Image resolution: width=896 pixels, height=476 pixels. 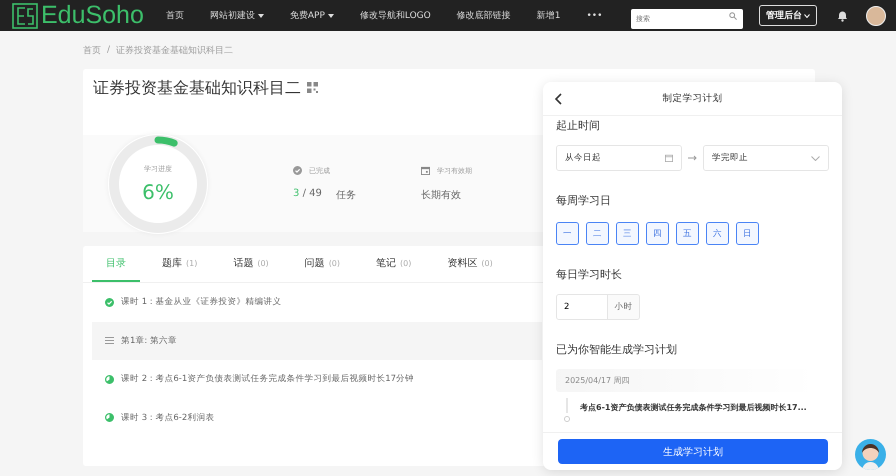 What do you see at coordinates (317, 341) in the screenshot?
I see `chapter-row: 第1章: 第六章` at bounding box center [317, 341].